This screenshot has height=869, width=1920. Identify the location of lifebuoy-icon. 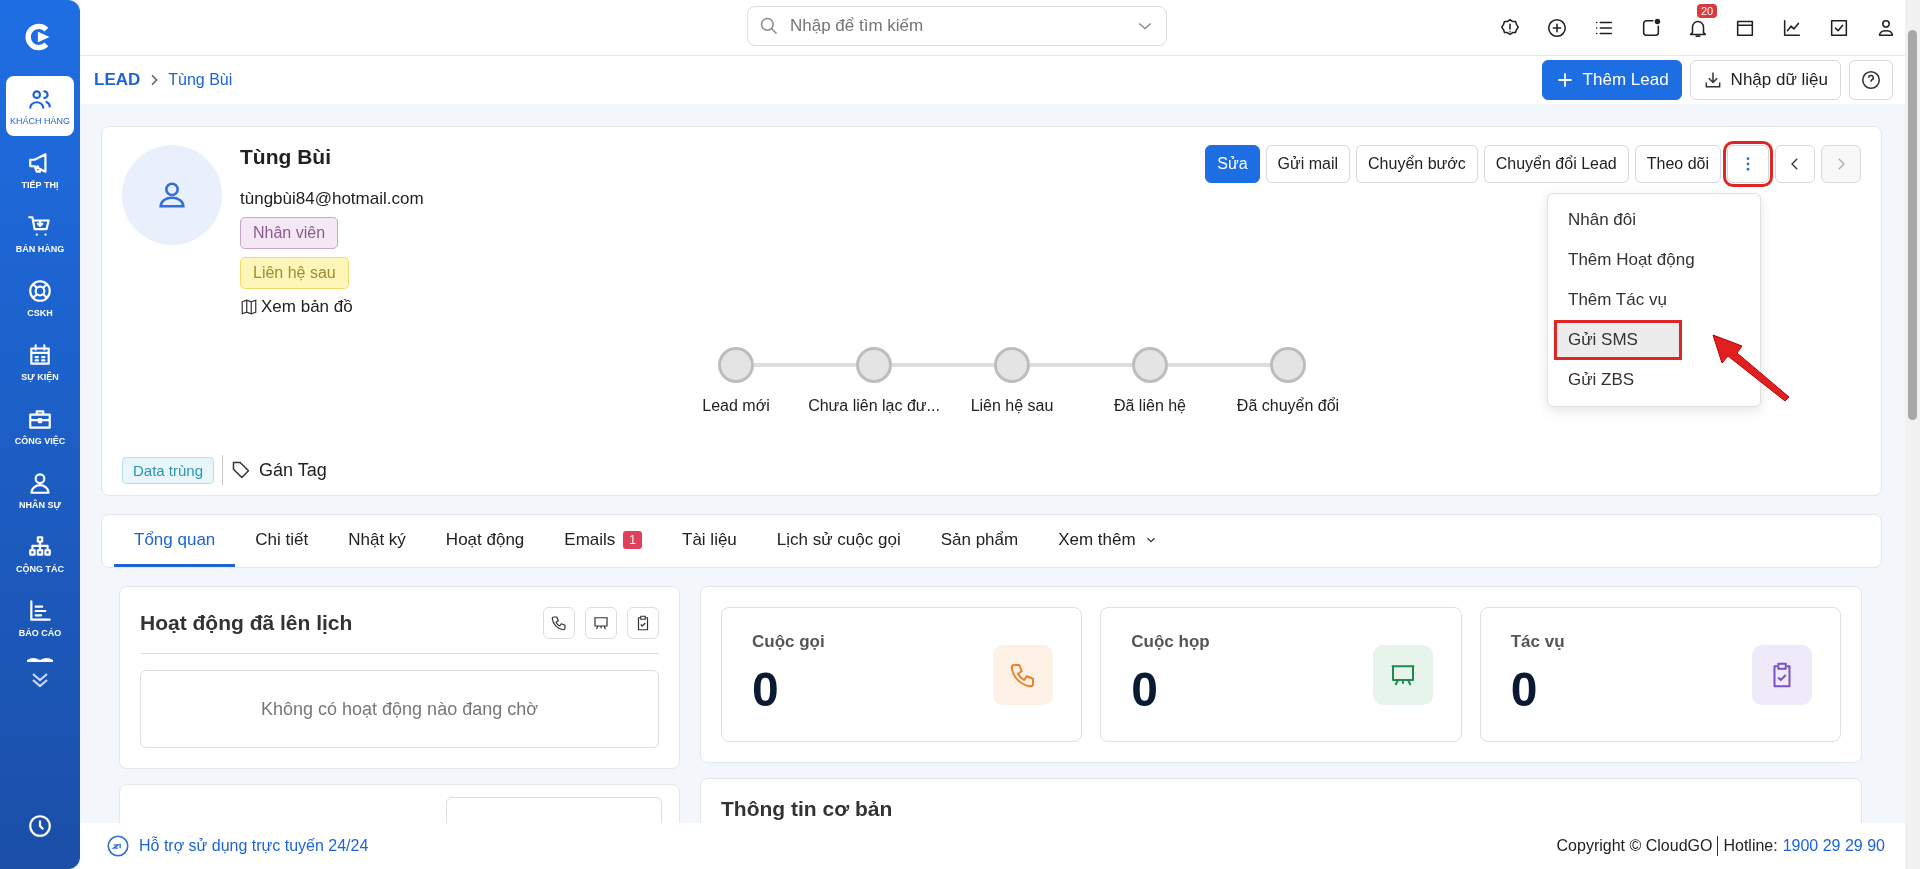
(40, 291).